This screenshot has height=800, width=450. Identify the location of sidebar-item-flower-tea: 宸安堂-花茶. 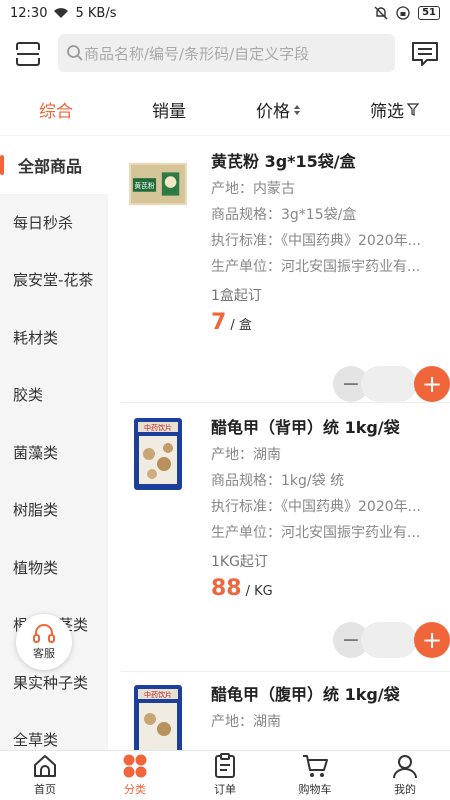
(54, 280).